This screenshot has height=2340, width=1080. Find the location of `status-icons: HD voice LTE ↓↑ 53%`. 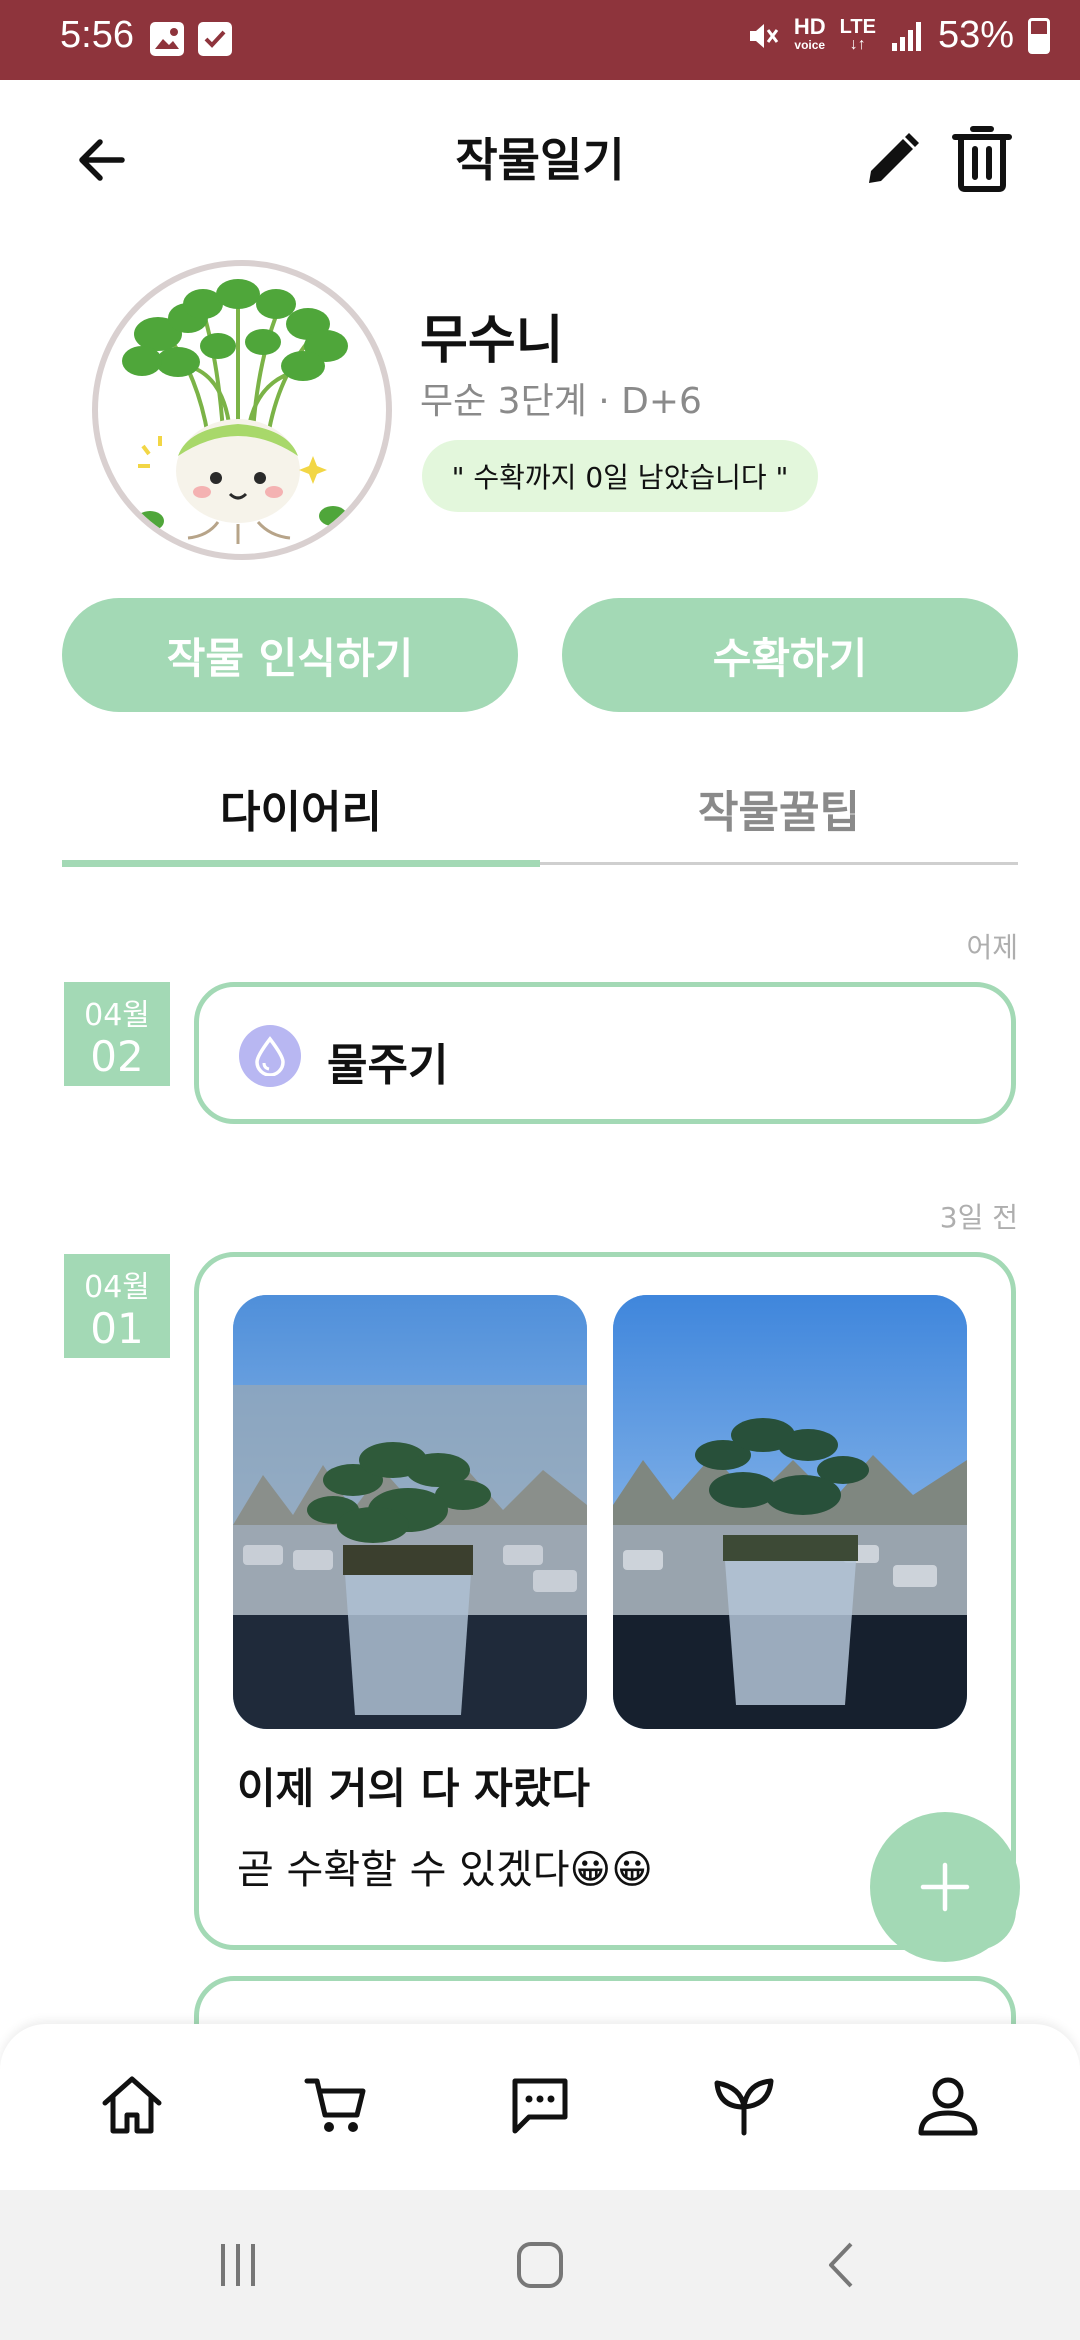

status-icons: HD voice LTE ↓↑ 53% is located at coordinates (898, 35).